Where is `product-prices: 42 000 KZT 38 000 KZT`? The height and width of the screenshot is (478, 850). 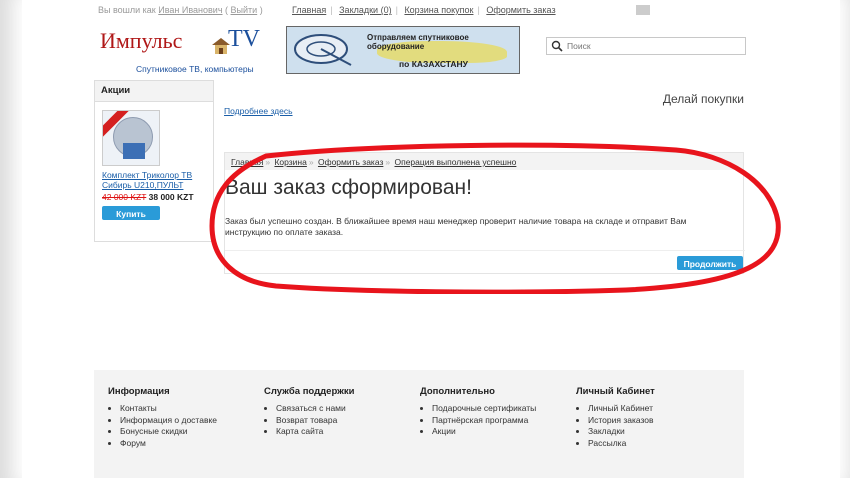 product-prices: 42 000 KZT 38 000 KZT is located at coordinates (148, 197).